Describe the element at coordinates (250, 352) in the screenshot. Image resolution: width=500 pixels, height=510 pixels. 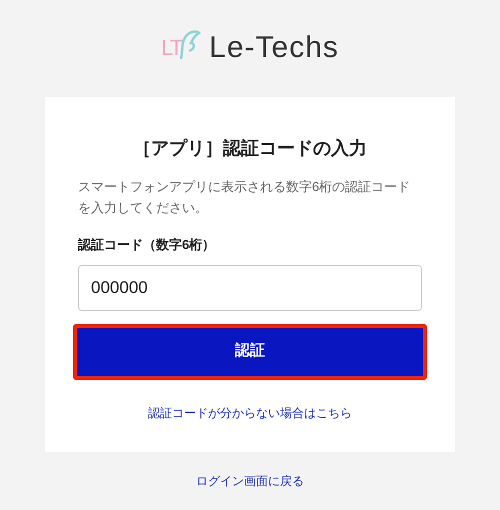
I see `verify-button: 認証` at that location.